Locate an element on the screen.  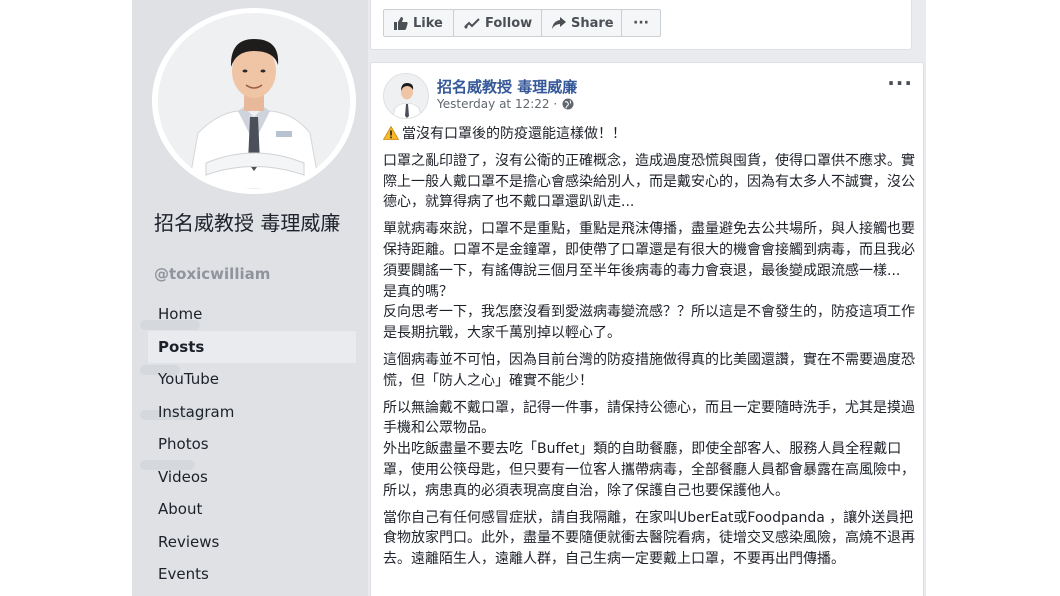
like-button: Like is located at coordinates (418, 23).